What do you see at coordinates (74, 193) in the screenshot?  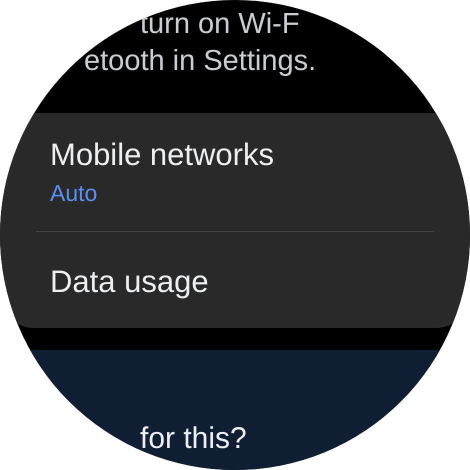 I see `setting-value: Auto` at bounding box center [74, 193].